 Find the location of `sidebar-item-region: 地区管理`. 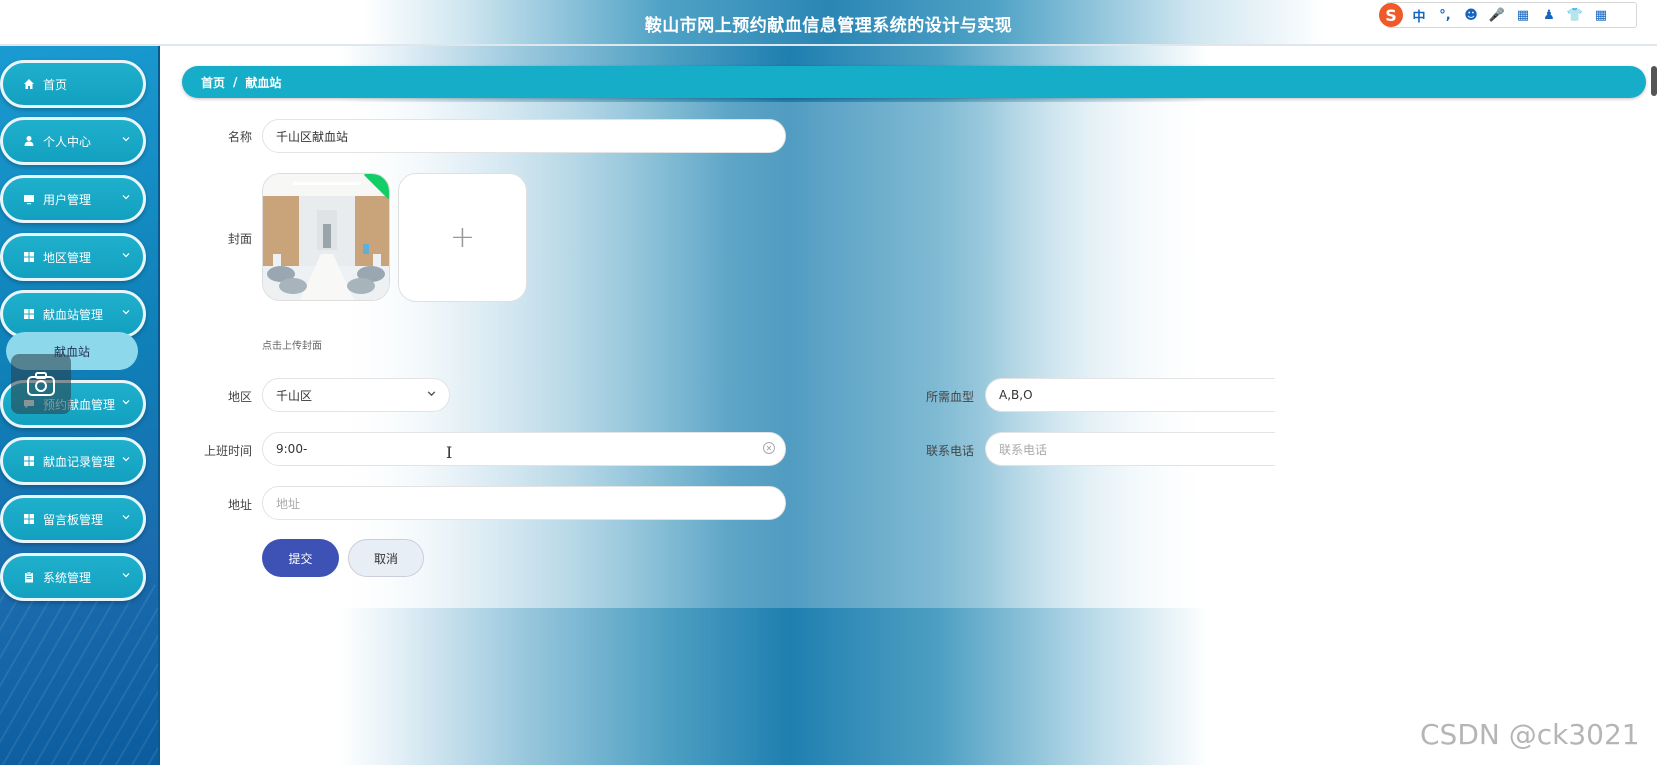

sidebar-item-region: 地区管理 is located at coordinates (73, 257).